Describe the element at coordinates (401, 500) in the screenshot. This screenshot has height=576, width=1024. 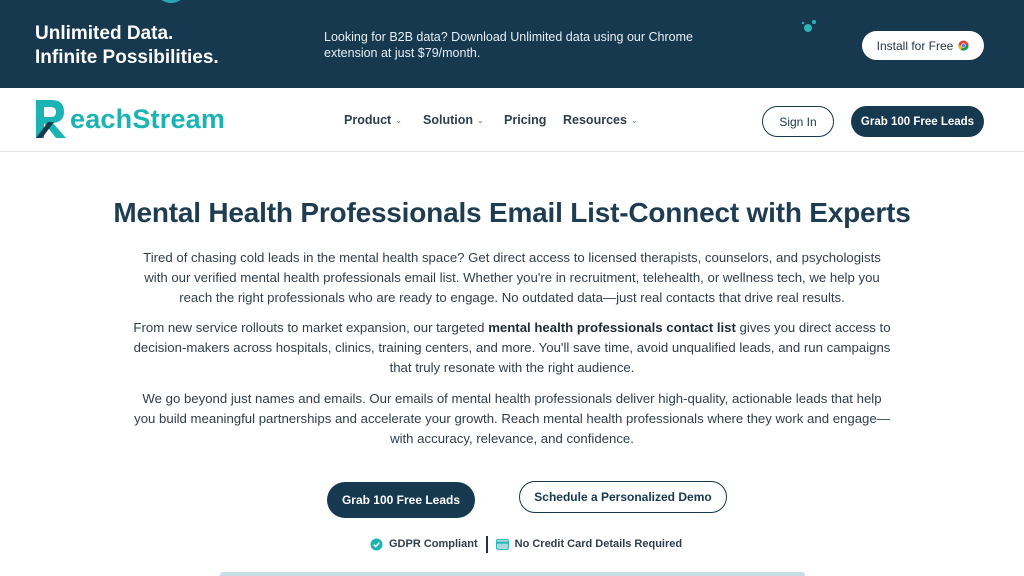
I see `grab-free-leads-button: Grab 100 Free Leads` at that location.